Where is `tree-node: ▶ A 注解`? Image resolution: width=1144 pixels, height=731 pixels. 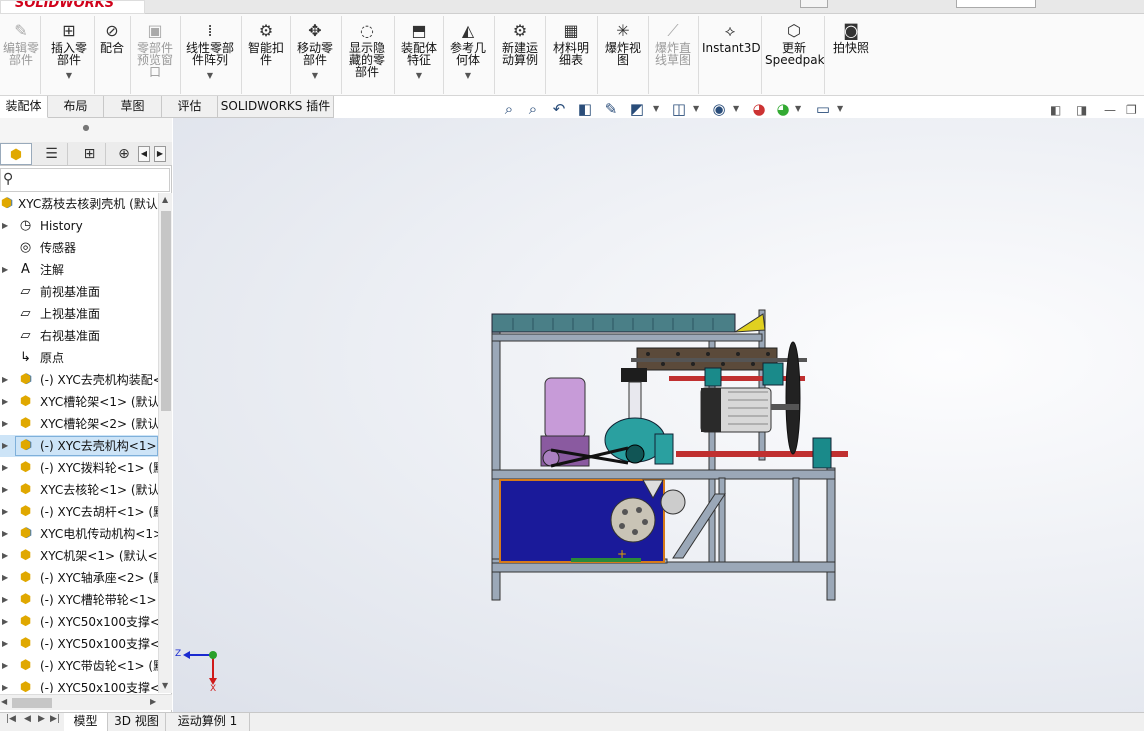
tree-node: ▶ A 注解 is located at coordinates (79, 270).